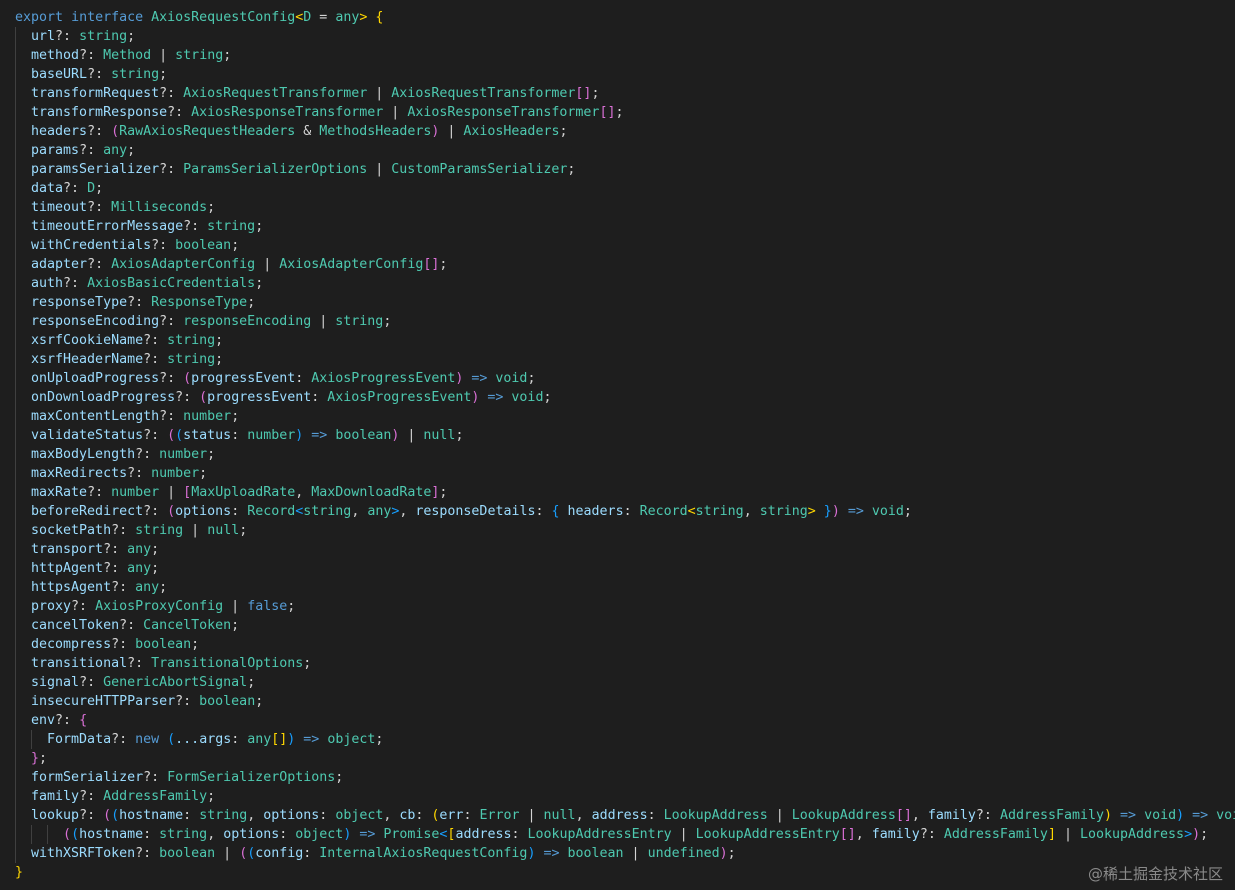 The image size is (1235, 890). What do you see at coordinates (503, 112) in the screenshot?
I see `code-token: AxiosResponseTransformer` at bounding box center [503, 112].